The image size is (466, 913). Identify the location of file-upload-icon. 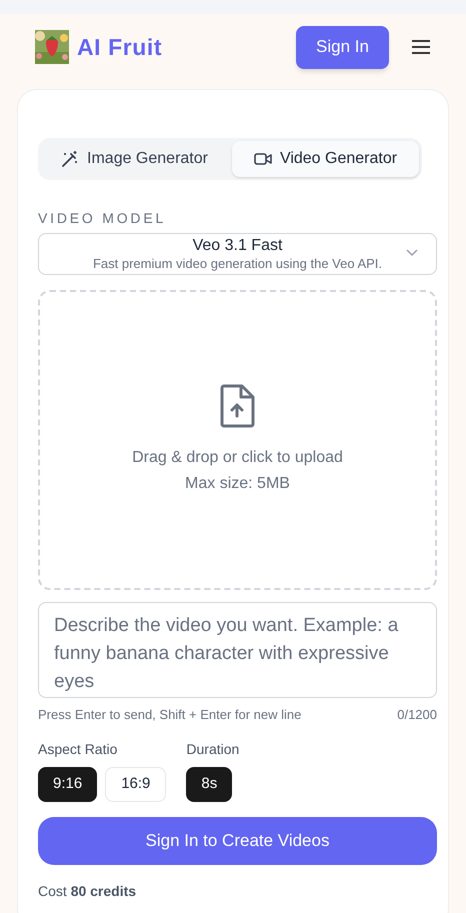
(237, 406).